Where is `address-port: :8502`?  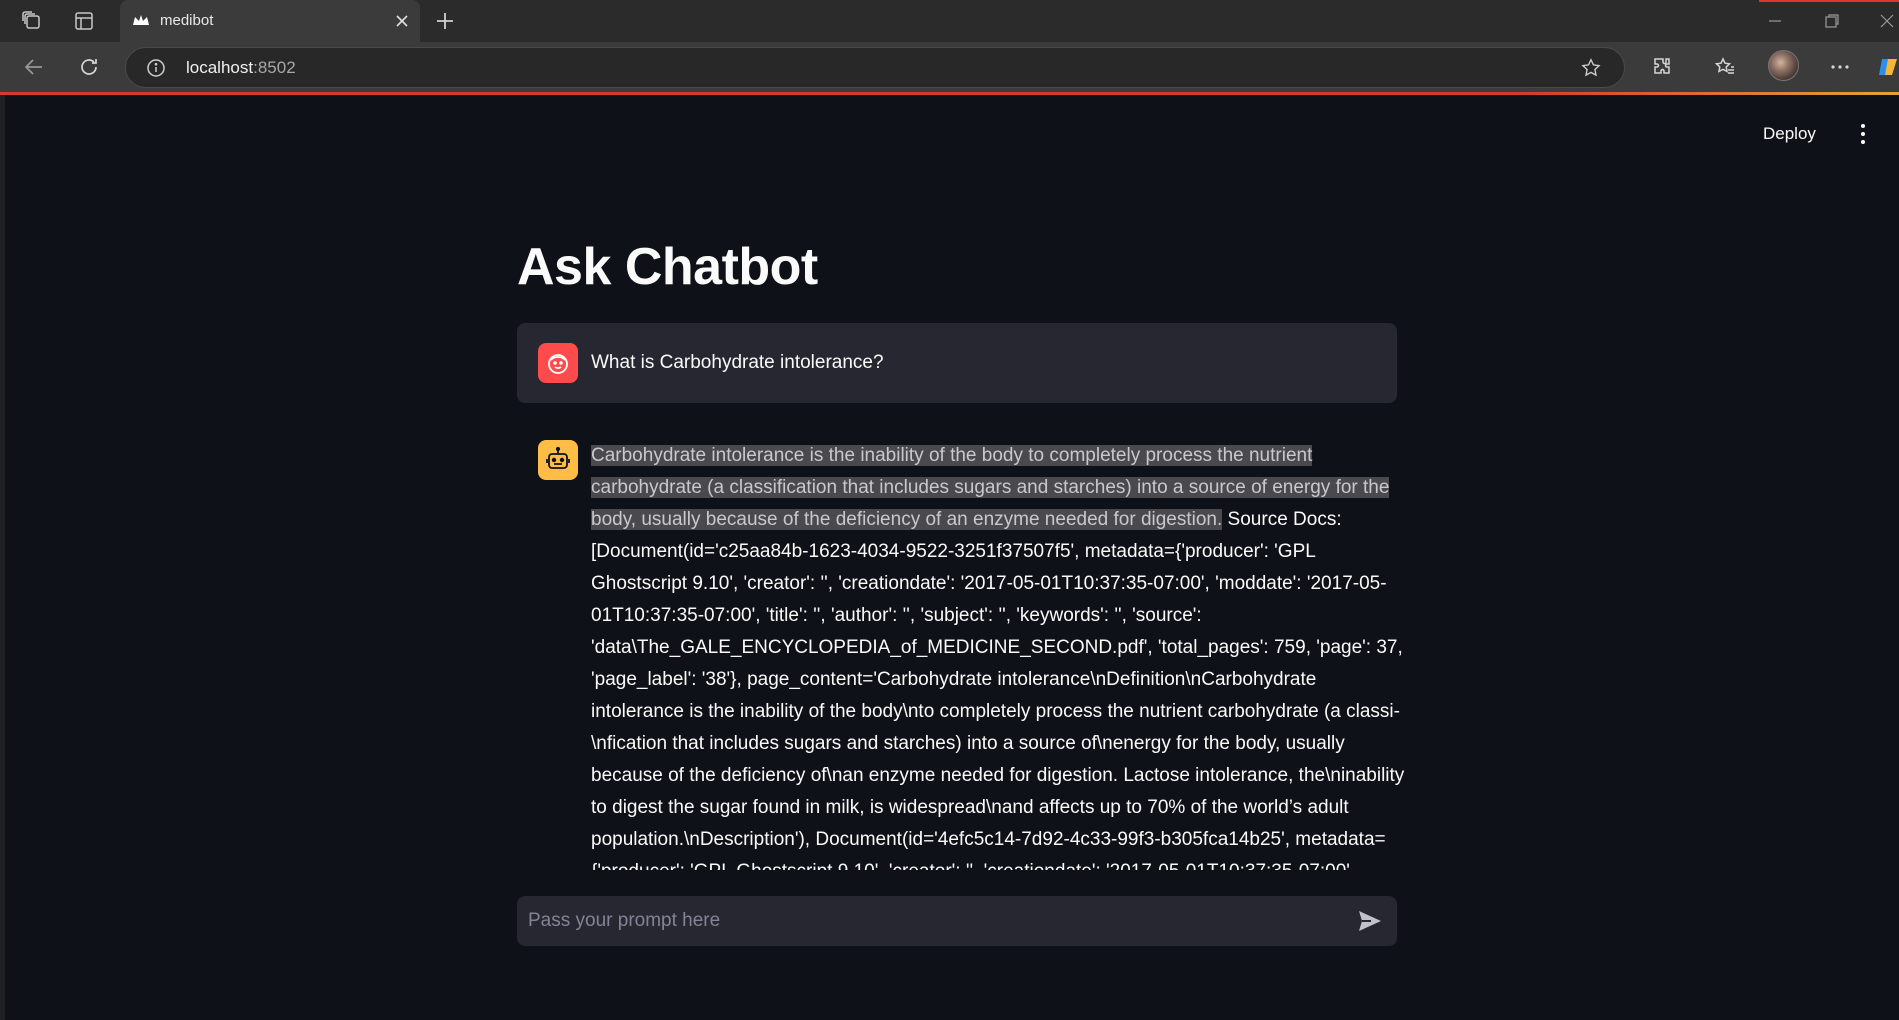 address-port: :8502 is located at coordinates (274, 67).